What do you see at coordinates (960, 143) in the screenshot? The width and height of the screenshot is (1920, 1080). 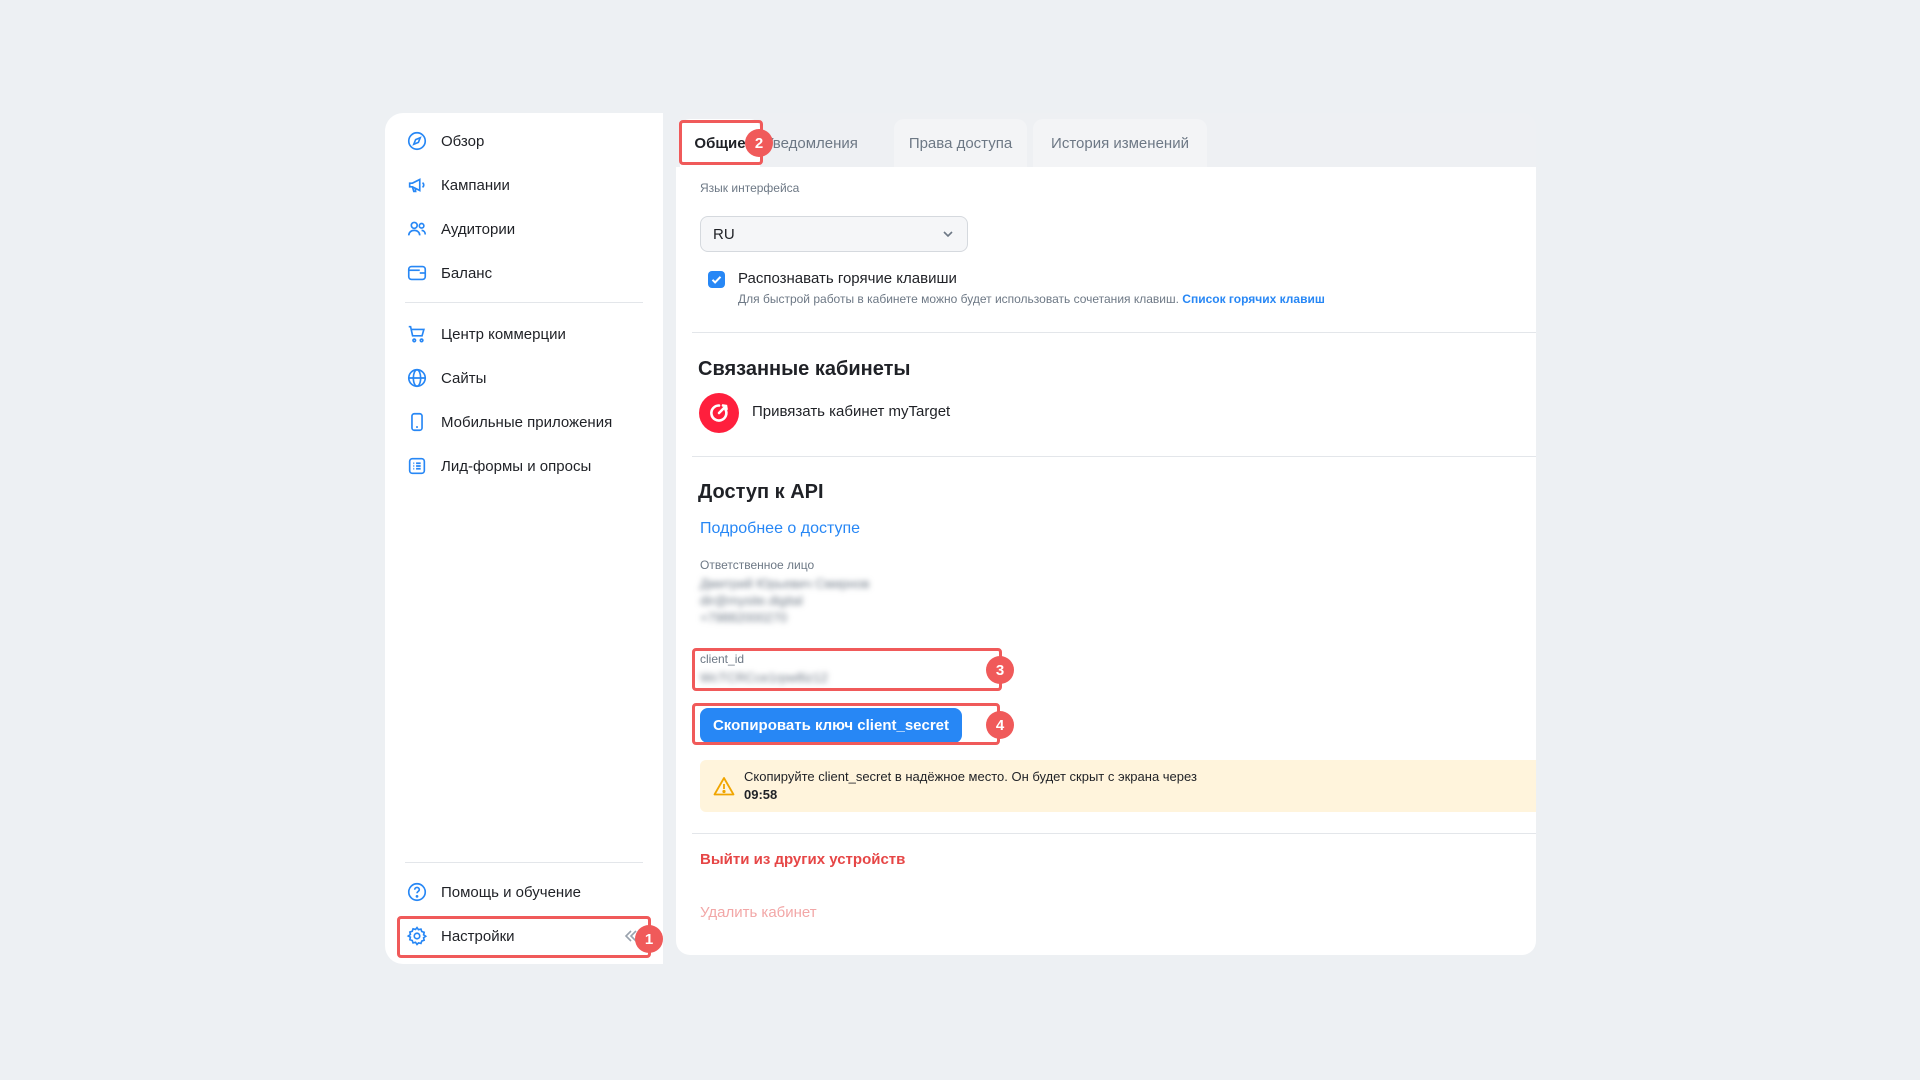 I see `tab-access-rights: Права доступа` at bounding box center [960, 143].